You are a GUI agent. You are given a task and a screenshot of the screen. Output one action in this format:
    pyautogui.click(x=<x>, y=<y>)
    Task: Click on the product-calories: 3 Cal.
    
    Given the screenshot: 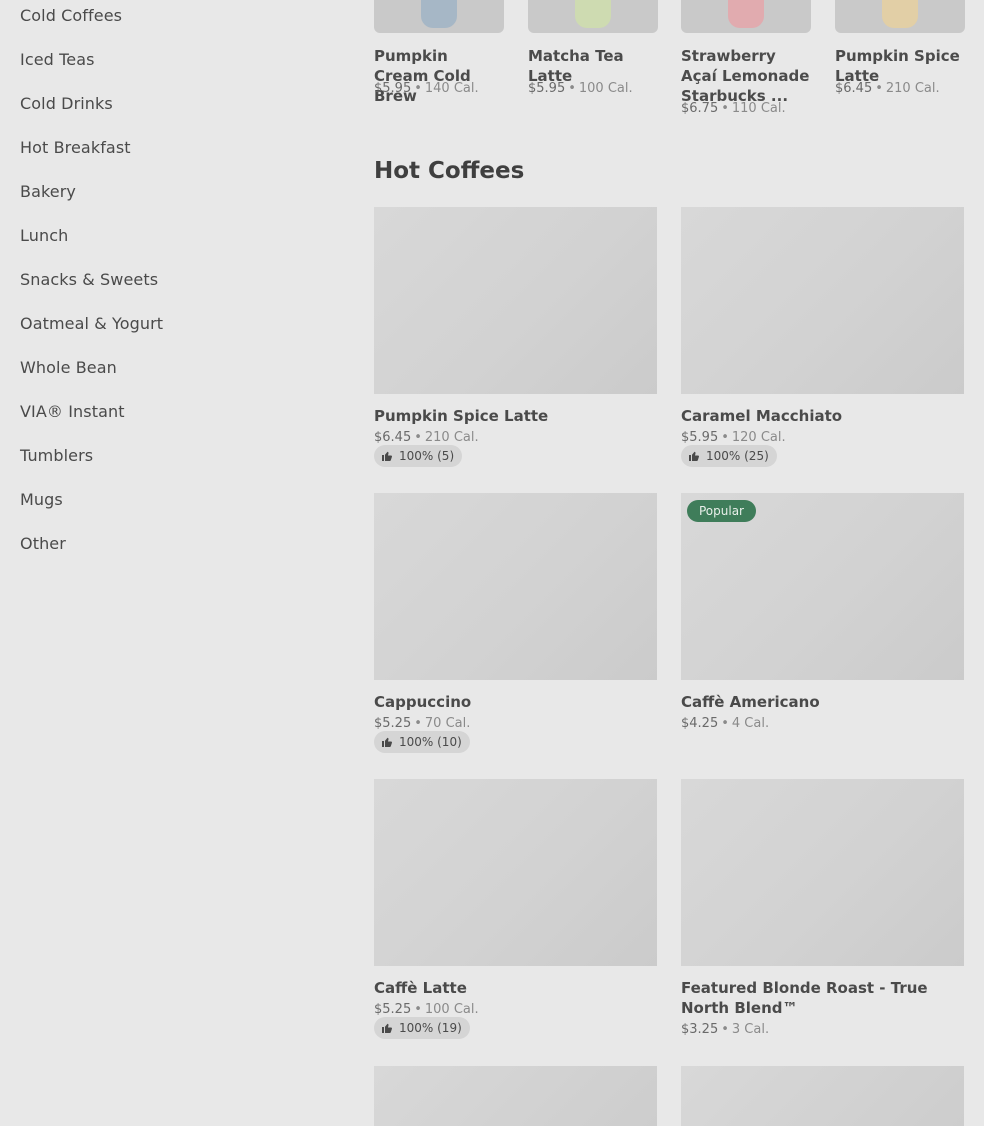 What is the action you would take?
    pyautogui.click(x=750, y=1029)
    